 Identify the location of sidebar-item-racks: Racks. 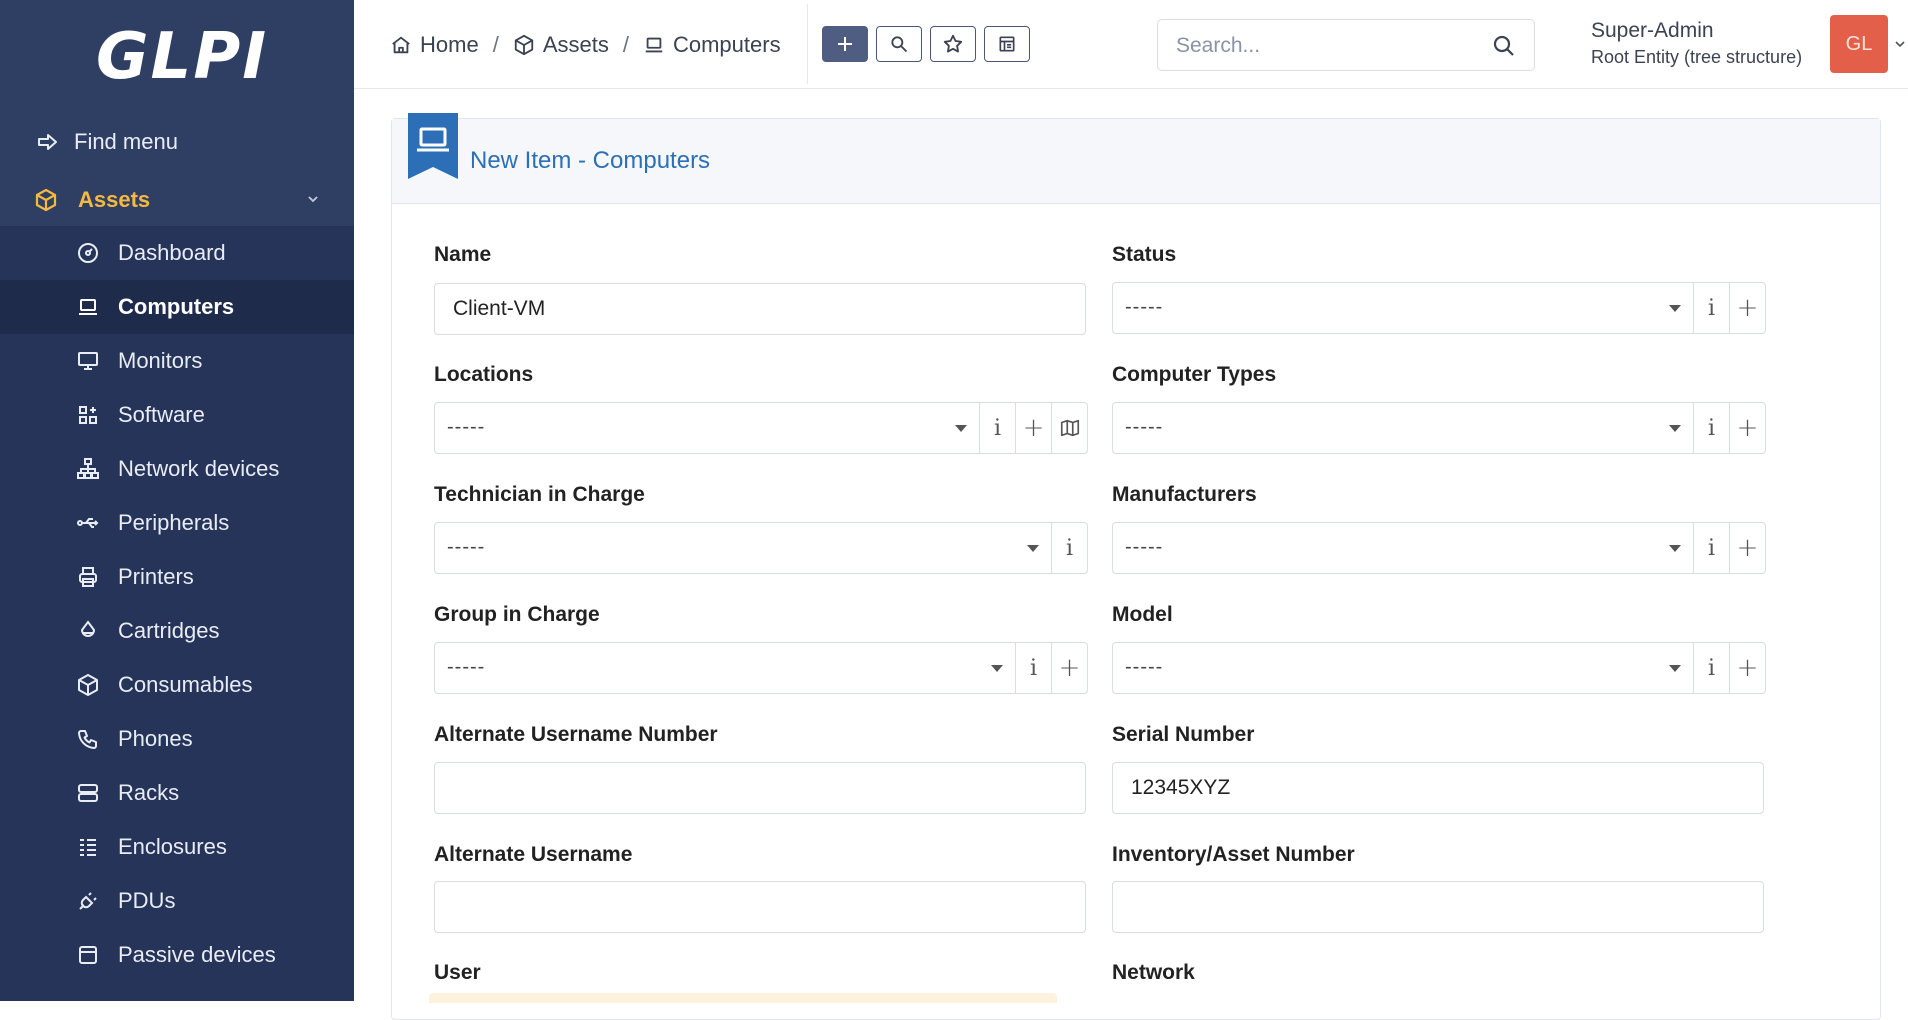
(177, 793).